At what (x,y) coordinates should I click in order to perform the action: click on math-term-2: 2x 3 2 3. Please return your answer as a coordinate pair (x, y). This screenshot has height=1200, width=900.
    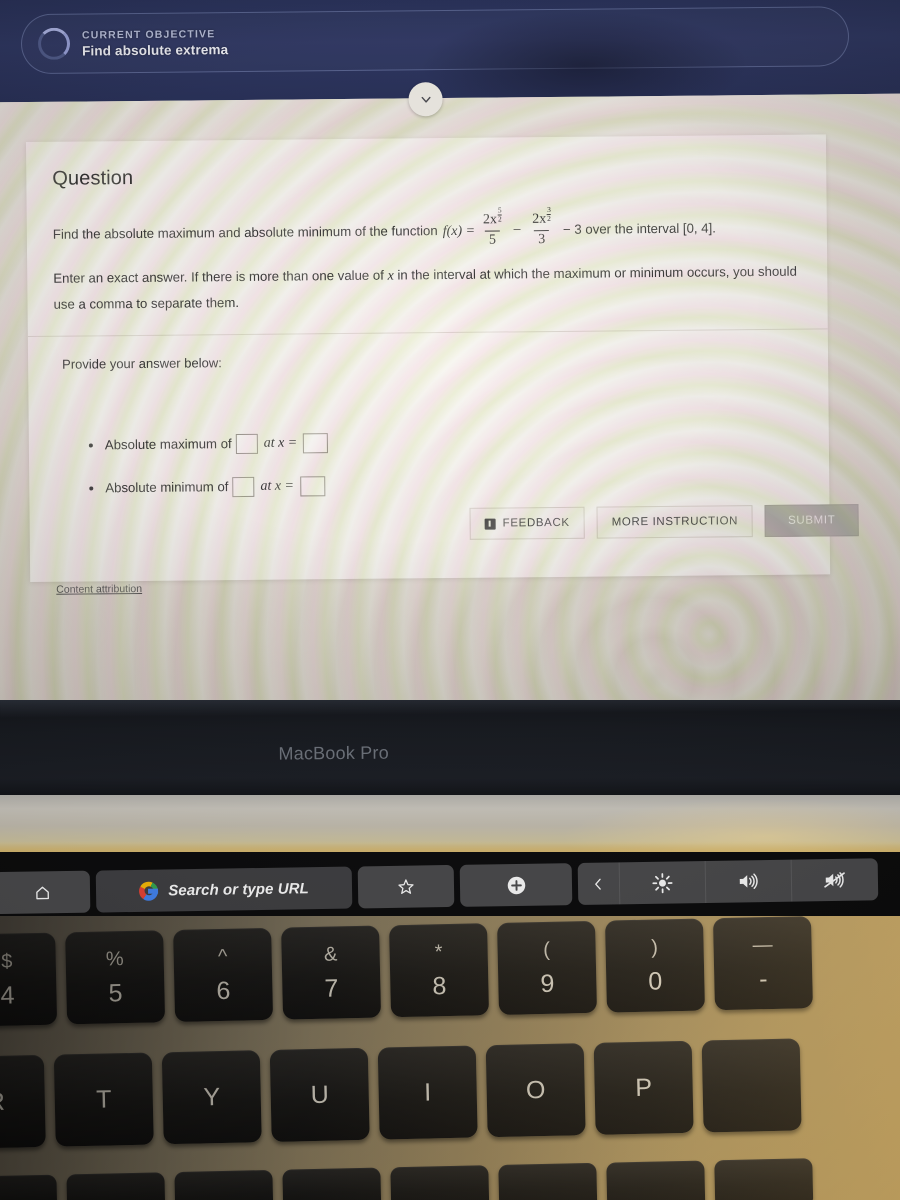
    Looking at the image, I should click on (541, 226).